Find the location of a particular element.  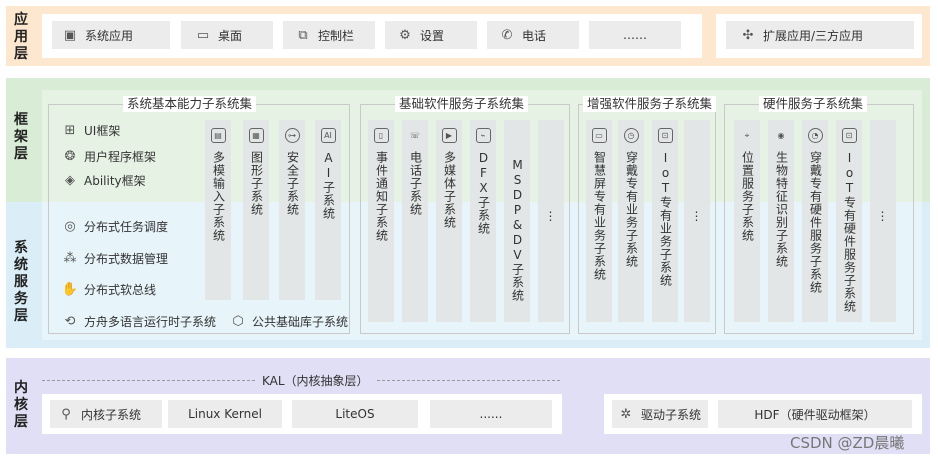

column-wearable-hw: ◔ 穿戴专有硬件服务子系统 is located at coordinates (815, 221).